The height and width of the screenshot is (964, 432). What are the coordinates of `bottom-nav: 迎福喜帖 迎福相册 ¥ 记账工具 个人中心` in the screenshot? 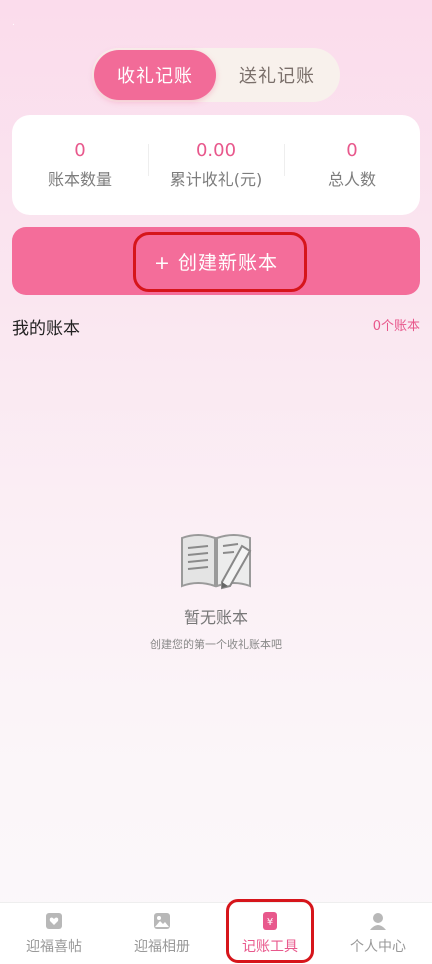 It's located at (216, 933).